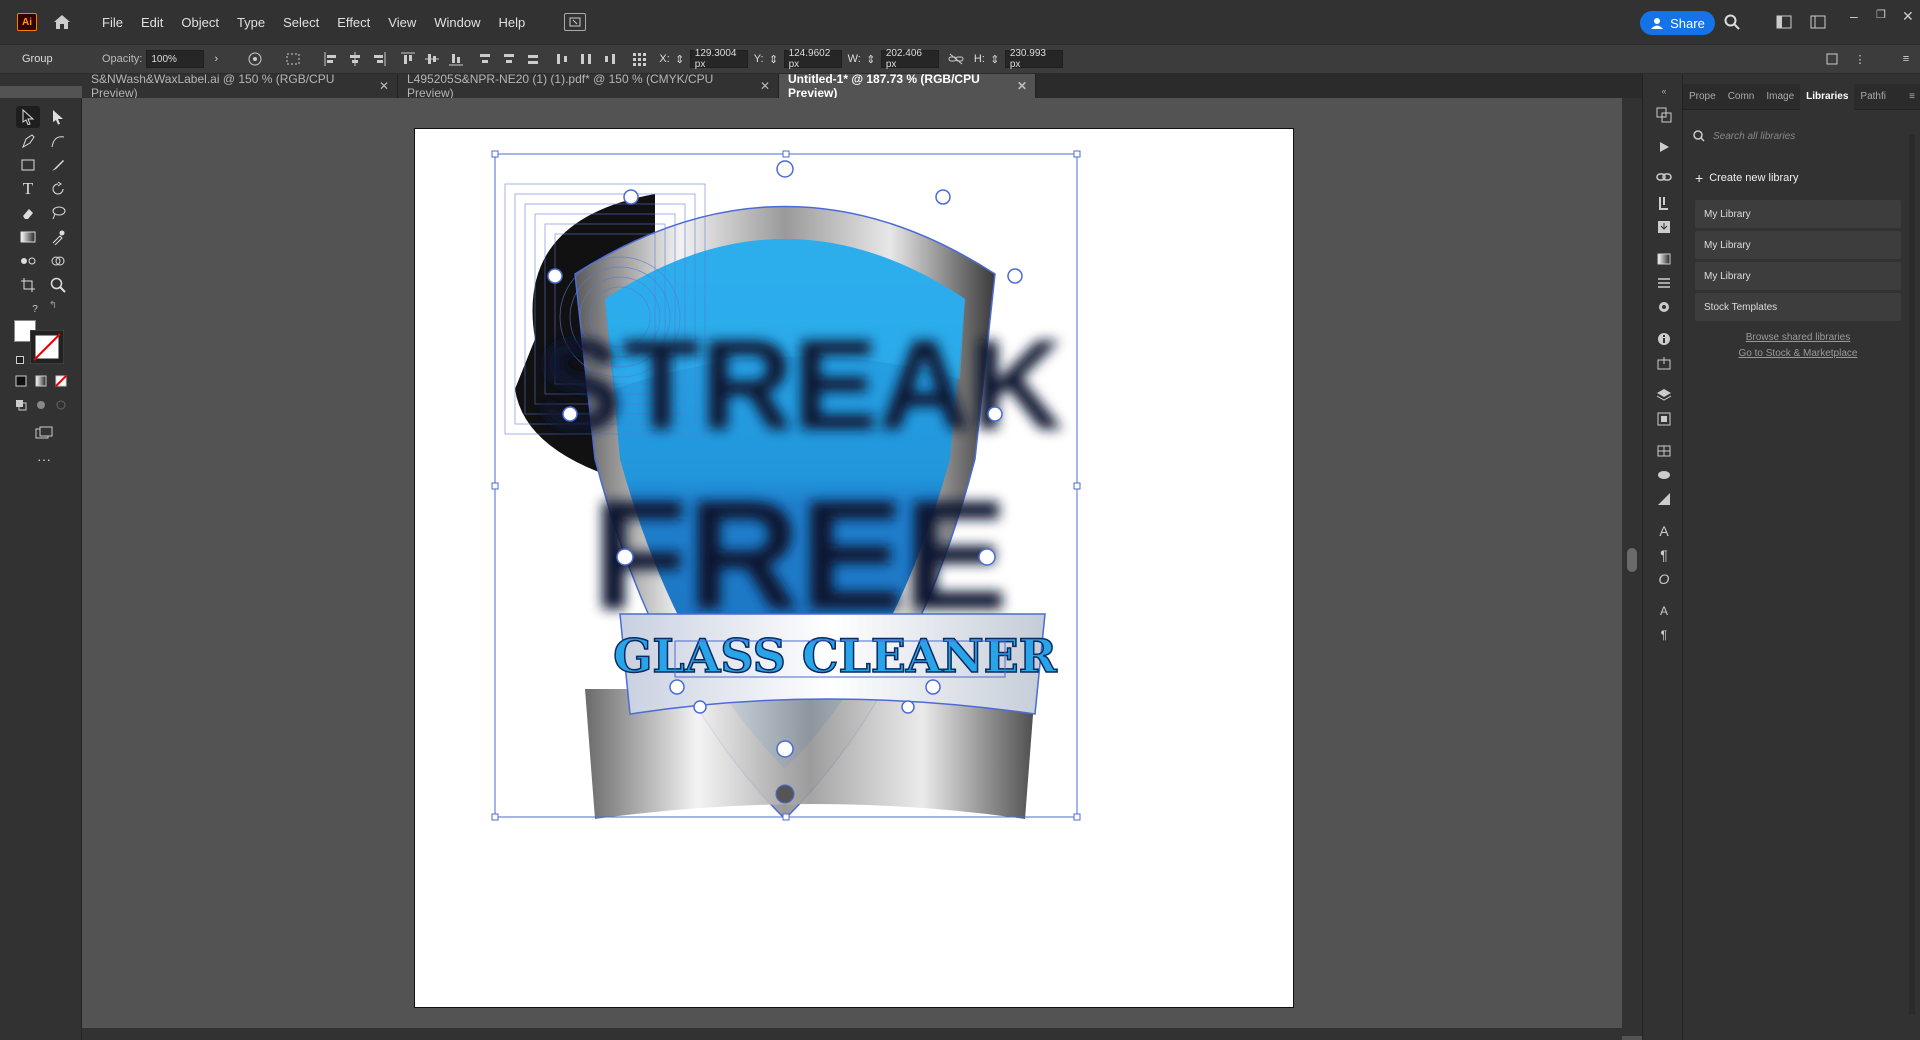  I want to click on tab-properties: Prope, so click(1702, 97).